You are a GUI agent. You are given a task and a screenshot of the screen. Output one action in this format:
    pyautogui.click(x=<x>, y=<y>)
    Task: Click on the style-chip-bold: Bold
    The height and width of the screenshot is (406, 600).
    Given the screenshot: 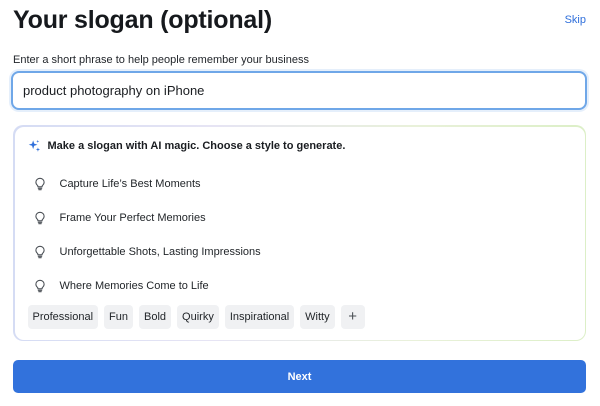 What is the action you would take?
    pyautogui.click(x=155, y=316)
    